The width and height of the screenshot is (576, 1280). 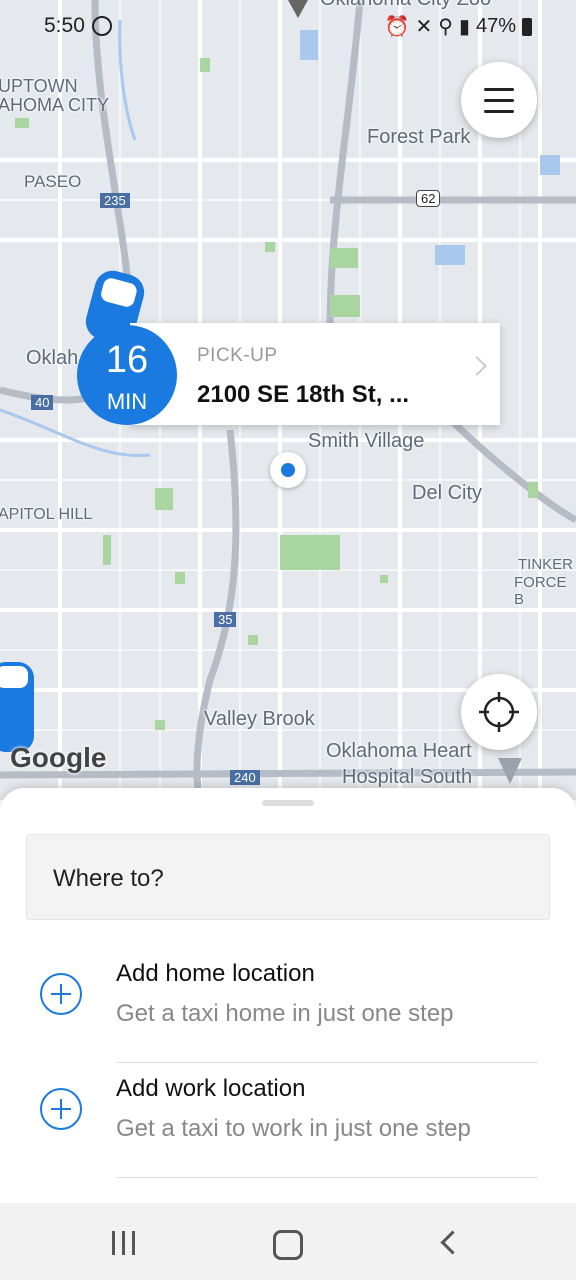 I want to click on battery-icon, so click(x=527, y=26).